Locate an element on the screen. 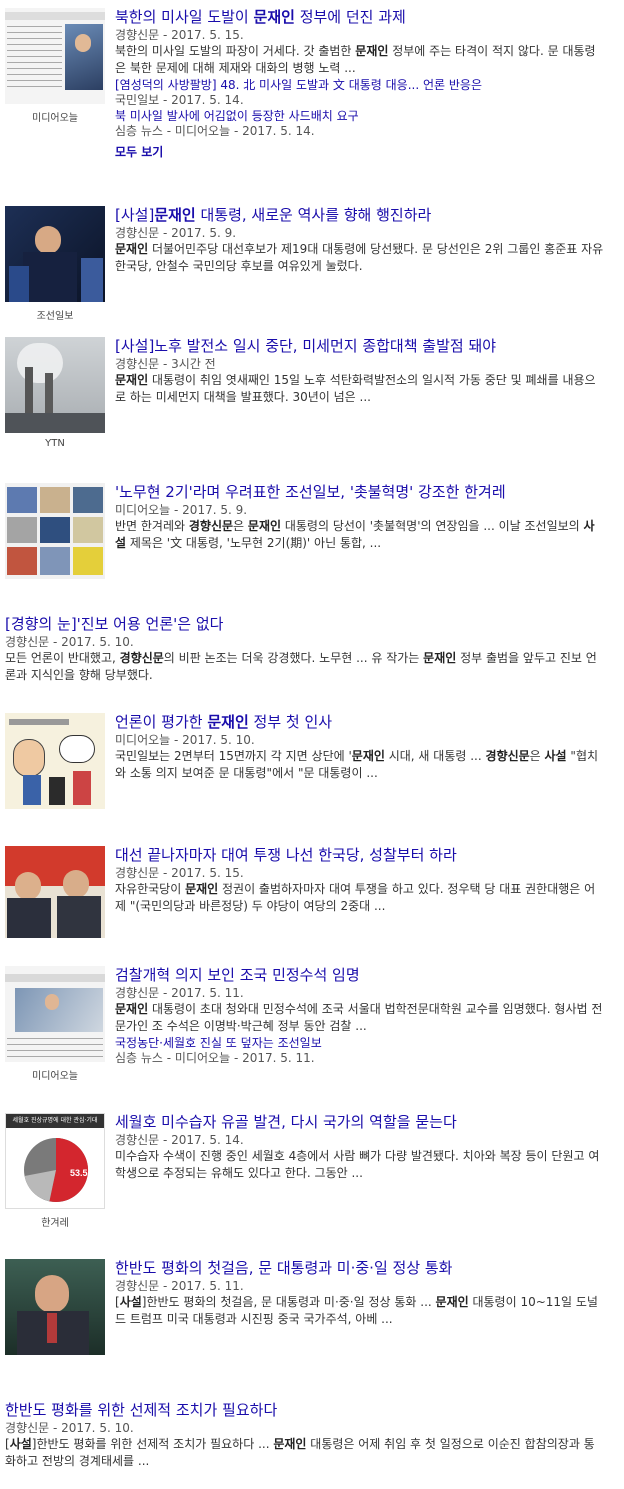  publish-date: - 3시간 전 is located at coordinates (189, 364).